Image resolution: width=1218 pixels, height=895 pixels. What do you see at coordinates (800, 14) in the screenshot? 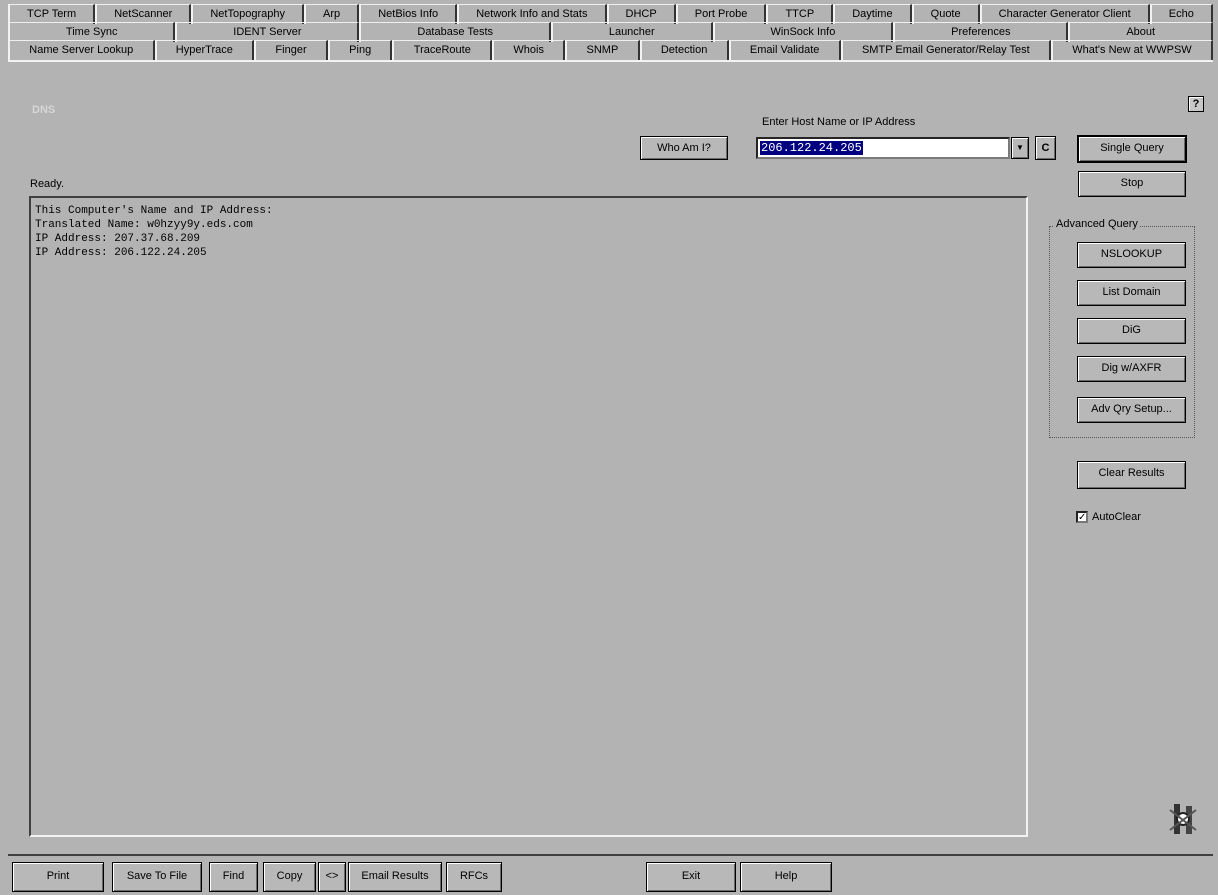
I see `tab-ttcp: TTCP` at bounding box center [800, 14].